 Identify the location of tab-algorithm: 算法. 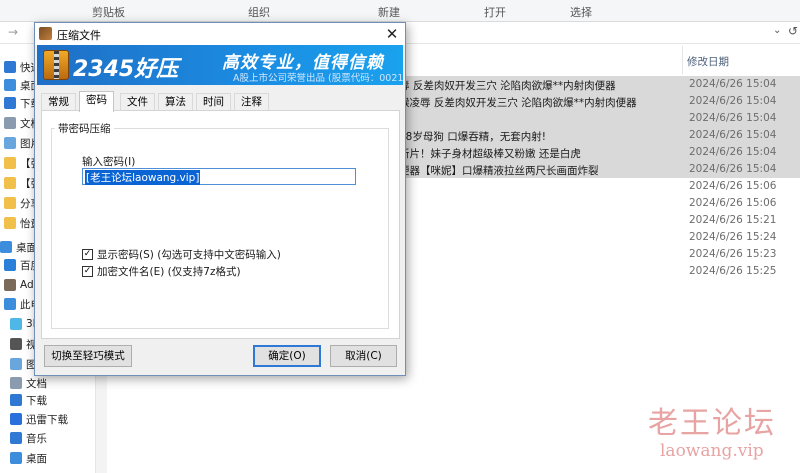
(175, 102).